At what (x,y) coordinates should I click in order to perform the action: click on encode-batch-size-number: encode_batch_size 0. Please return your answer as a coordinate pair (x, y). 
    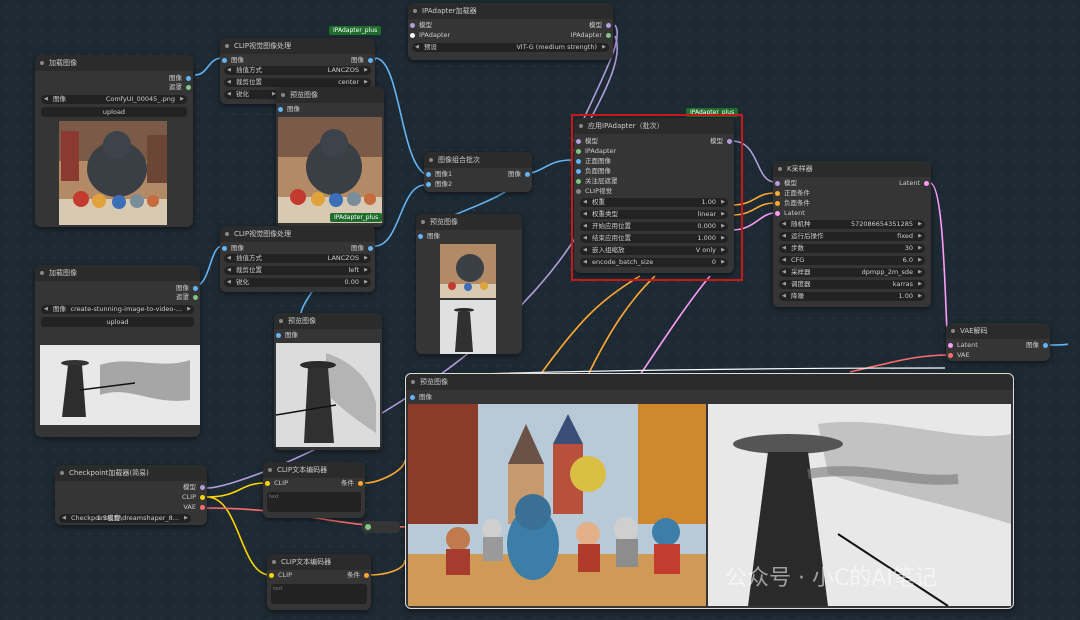
    Looking at the image, I should click on (654, 262).